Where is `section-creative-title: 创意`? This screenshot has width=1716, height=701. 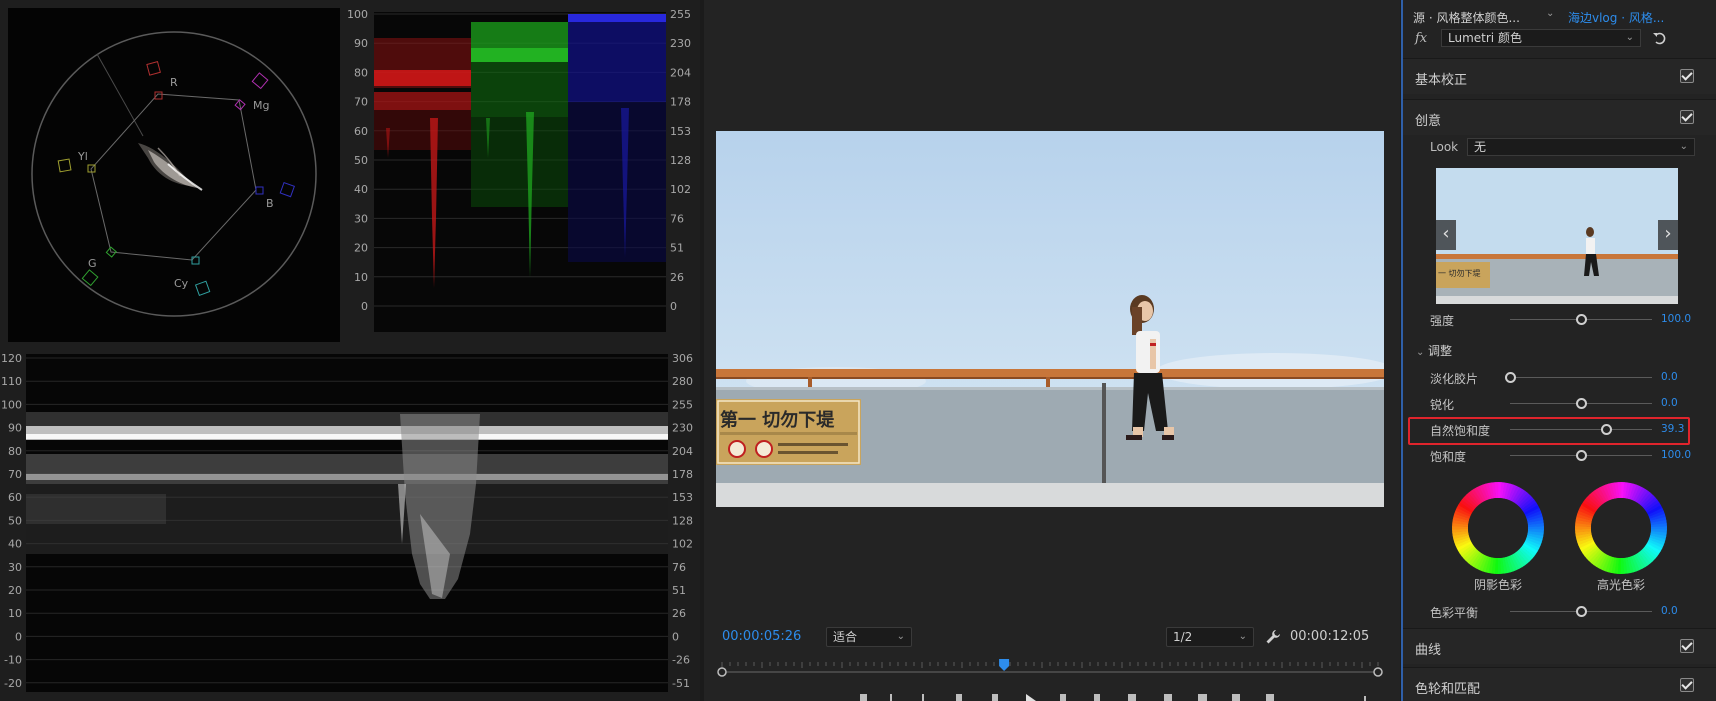
section-creative-title: 创意 is located at coordinates (1428, 121).